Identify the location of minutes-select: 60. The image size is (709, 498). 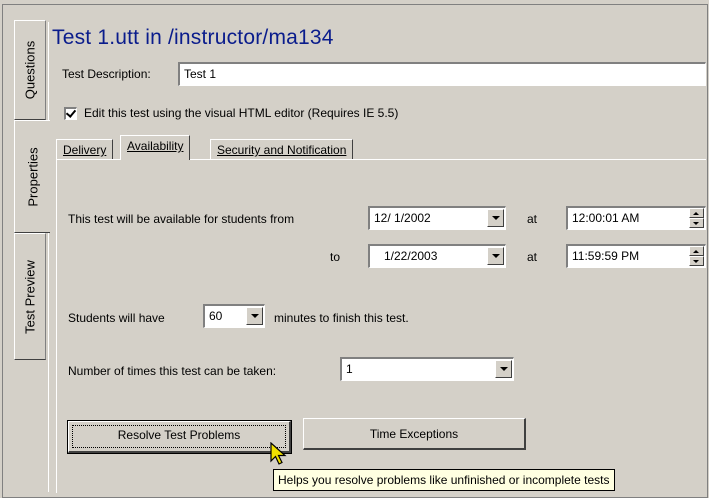
(234, 316).